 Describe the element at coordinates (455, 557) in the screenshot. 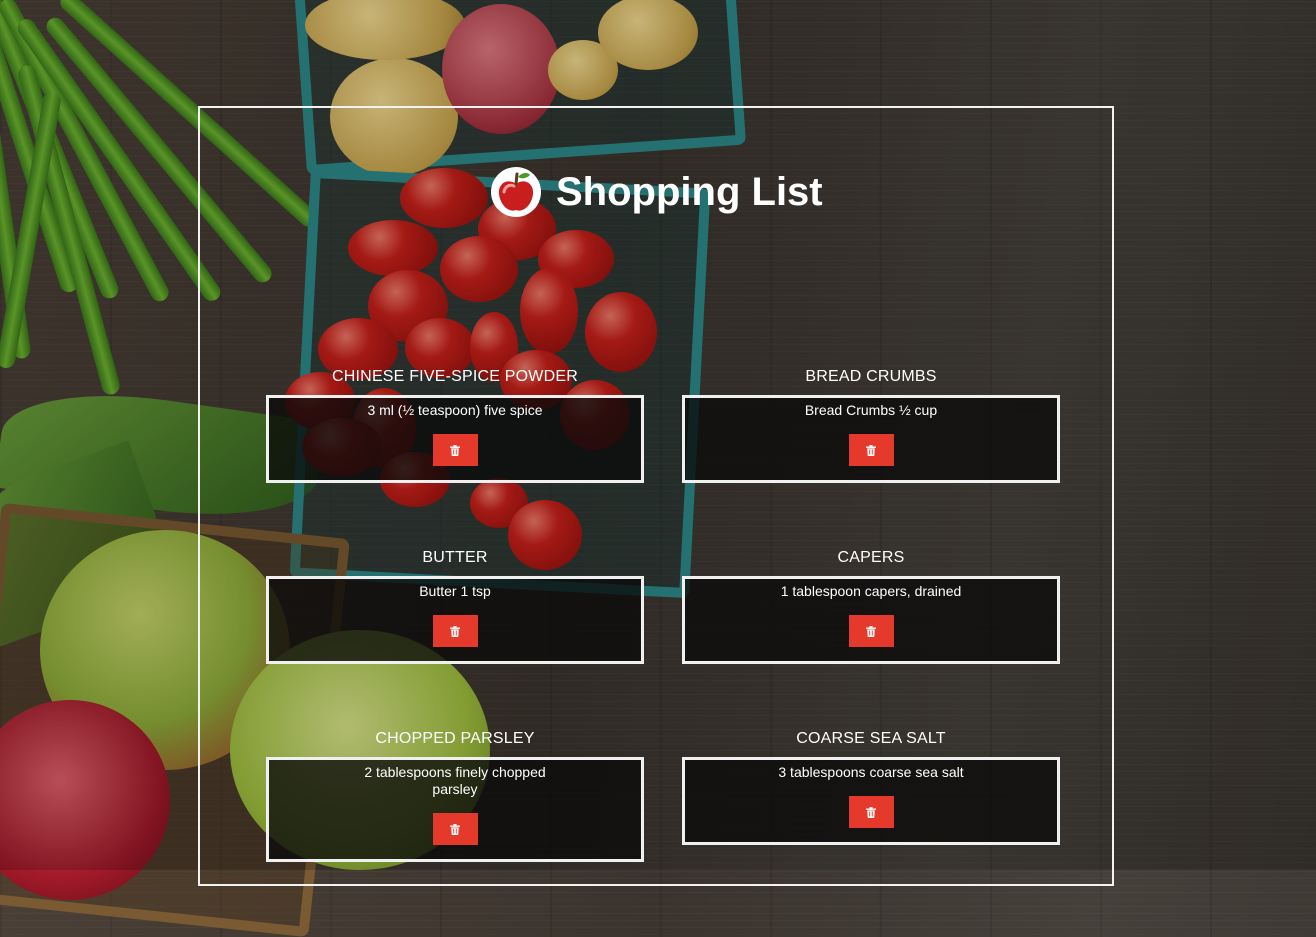

I see `item-name: BUTTER` at that location.